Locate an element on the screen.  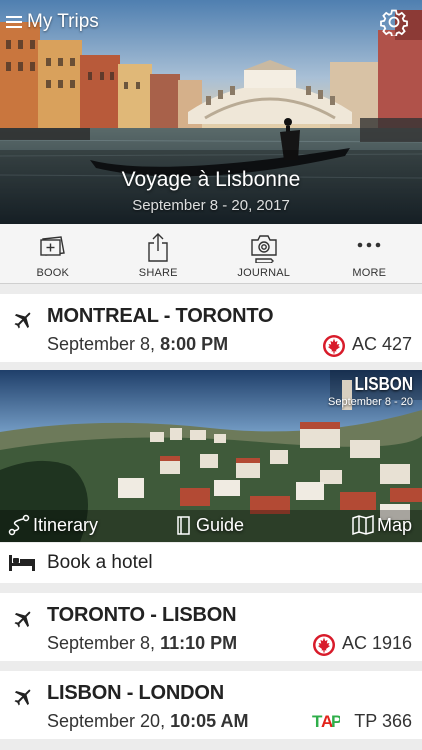
flight-departure: September 8, 8:00 PM is located at coordinates (137, 344).